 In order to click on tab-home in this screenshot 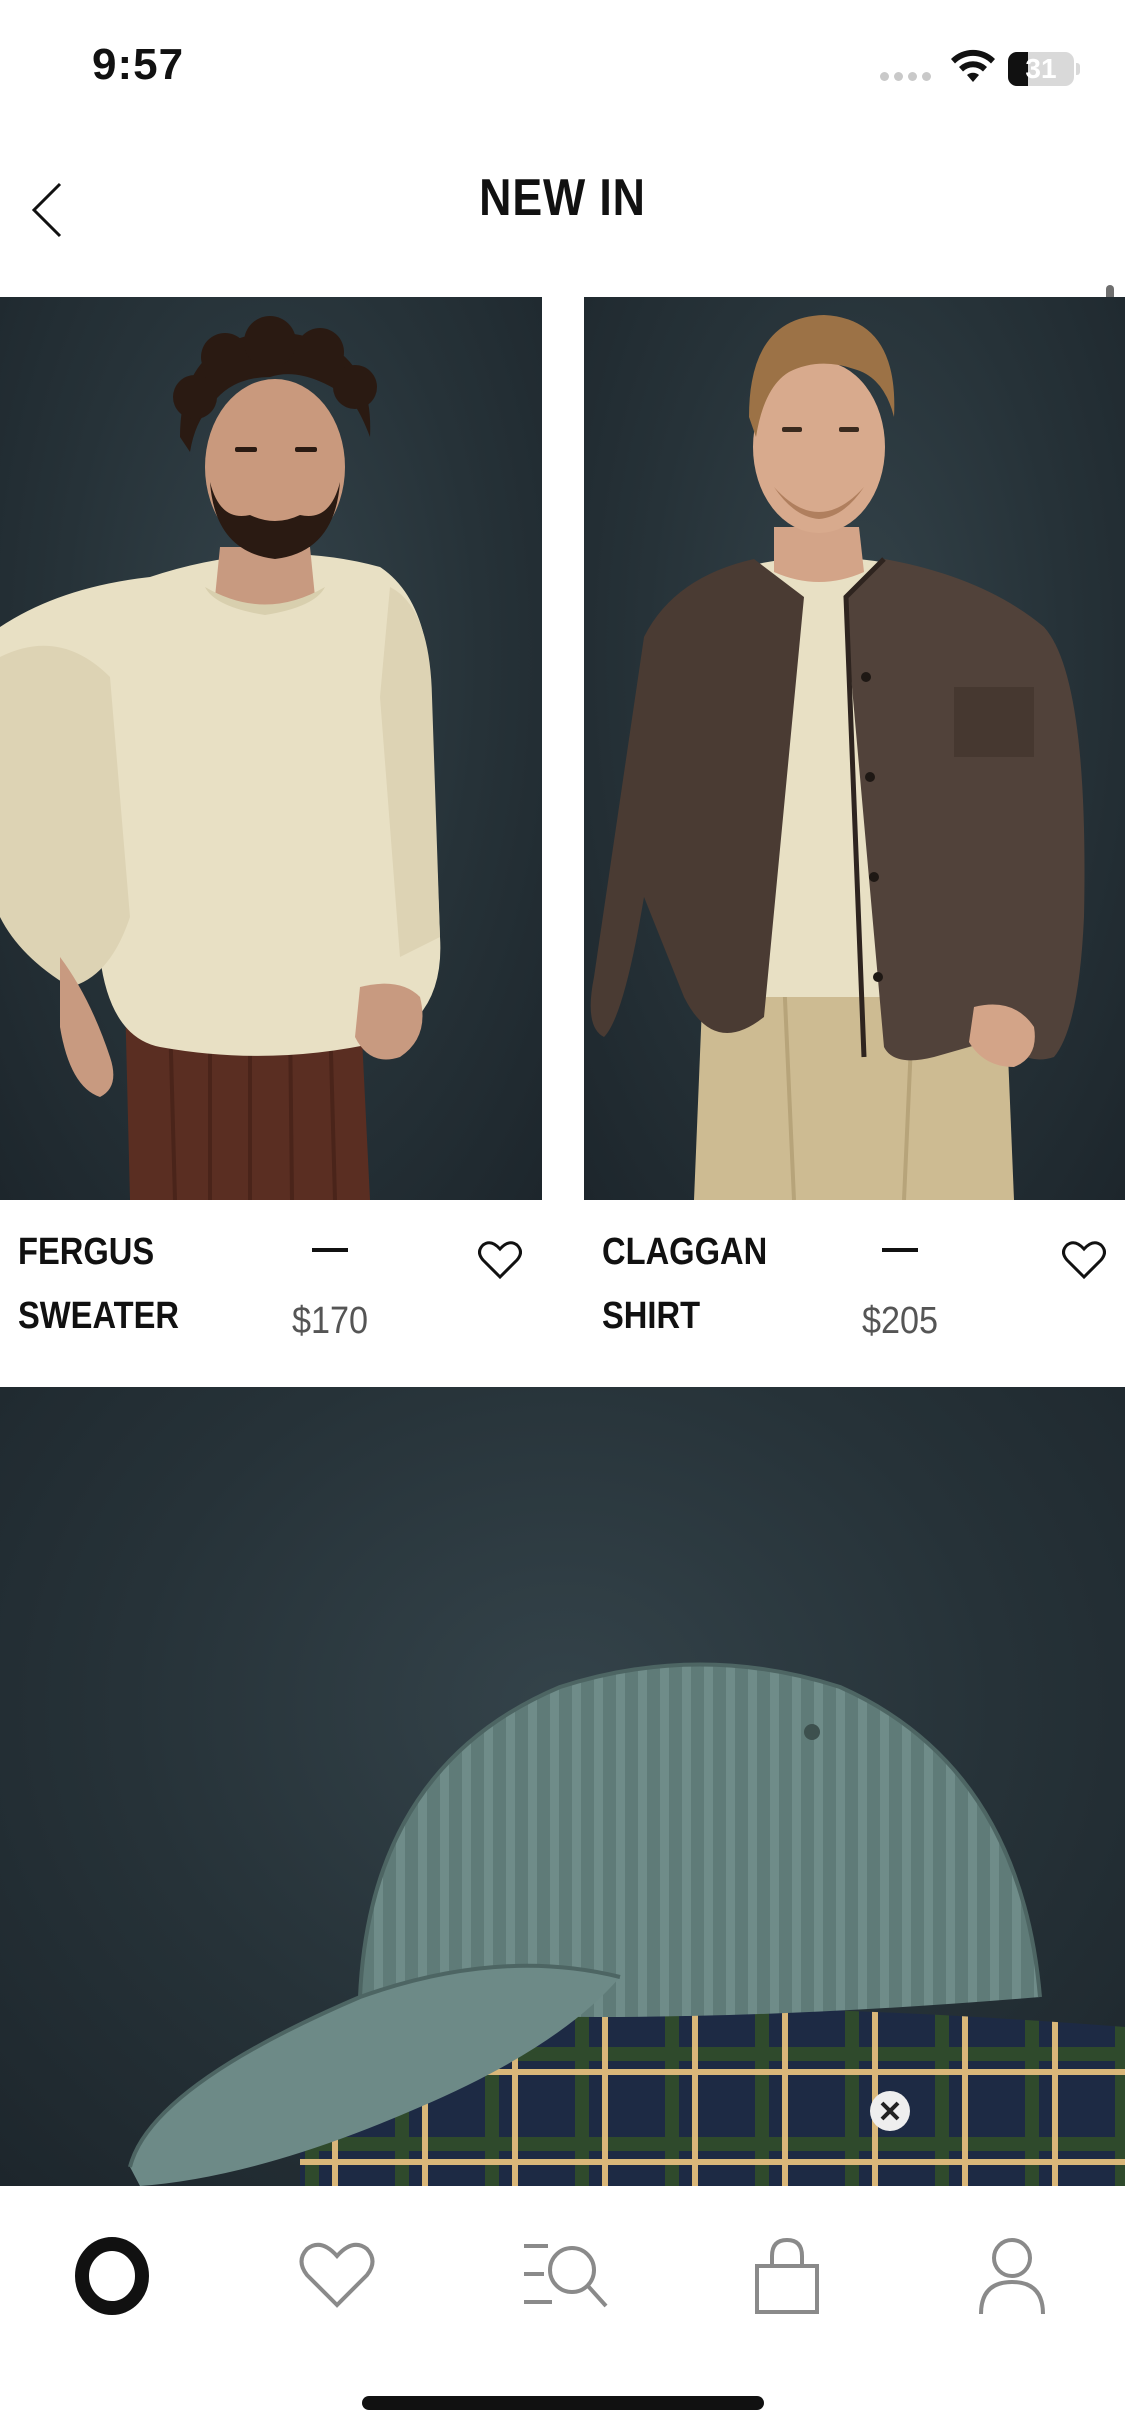, I will do `click(112, 2276)`.